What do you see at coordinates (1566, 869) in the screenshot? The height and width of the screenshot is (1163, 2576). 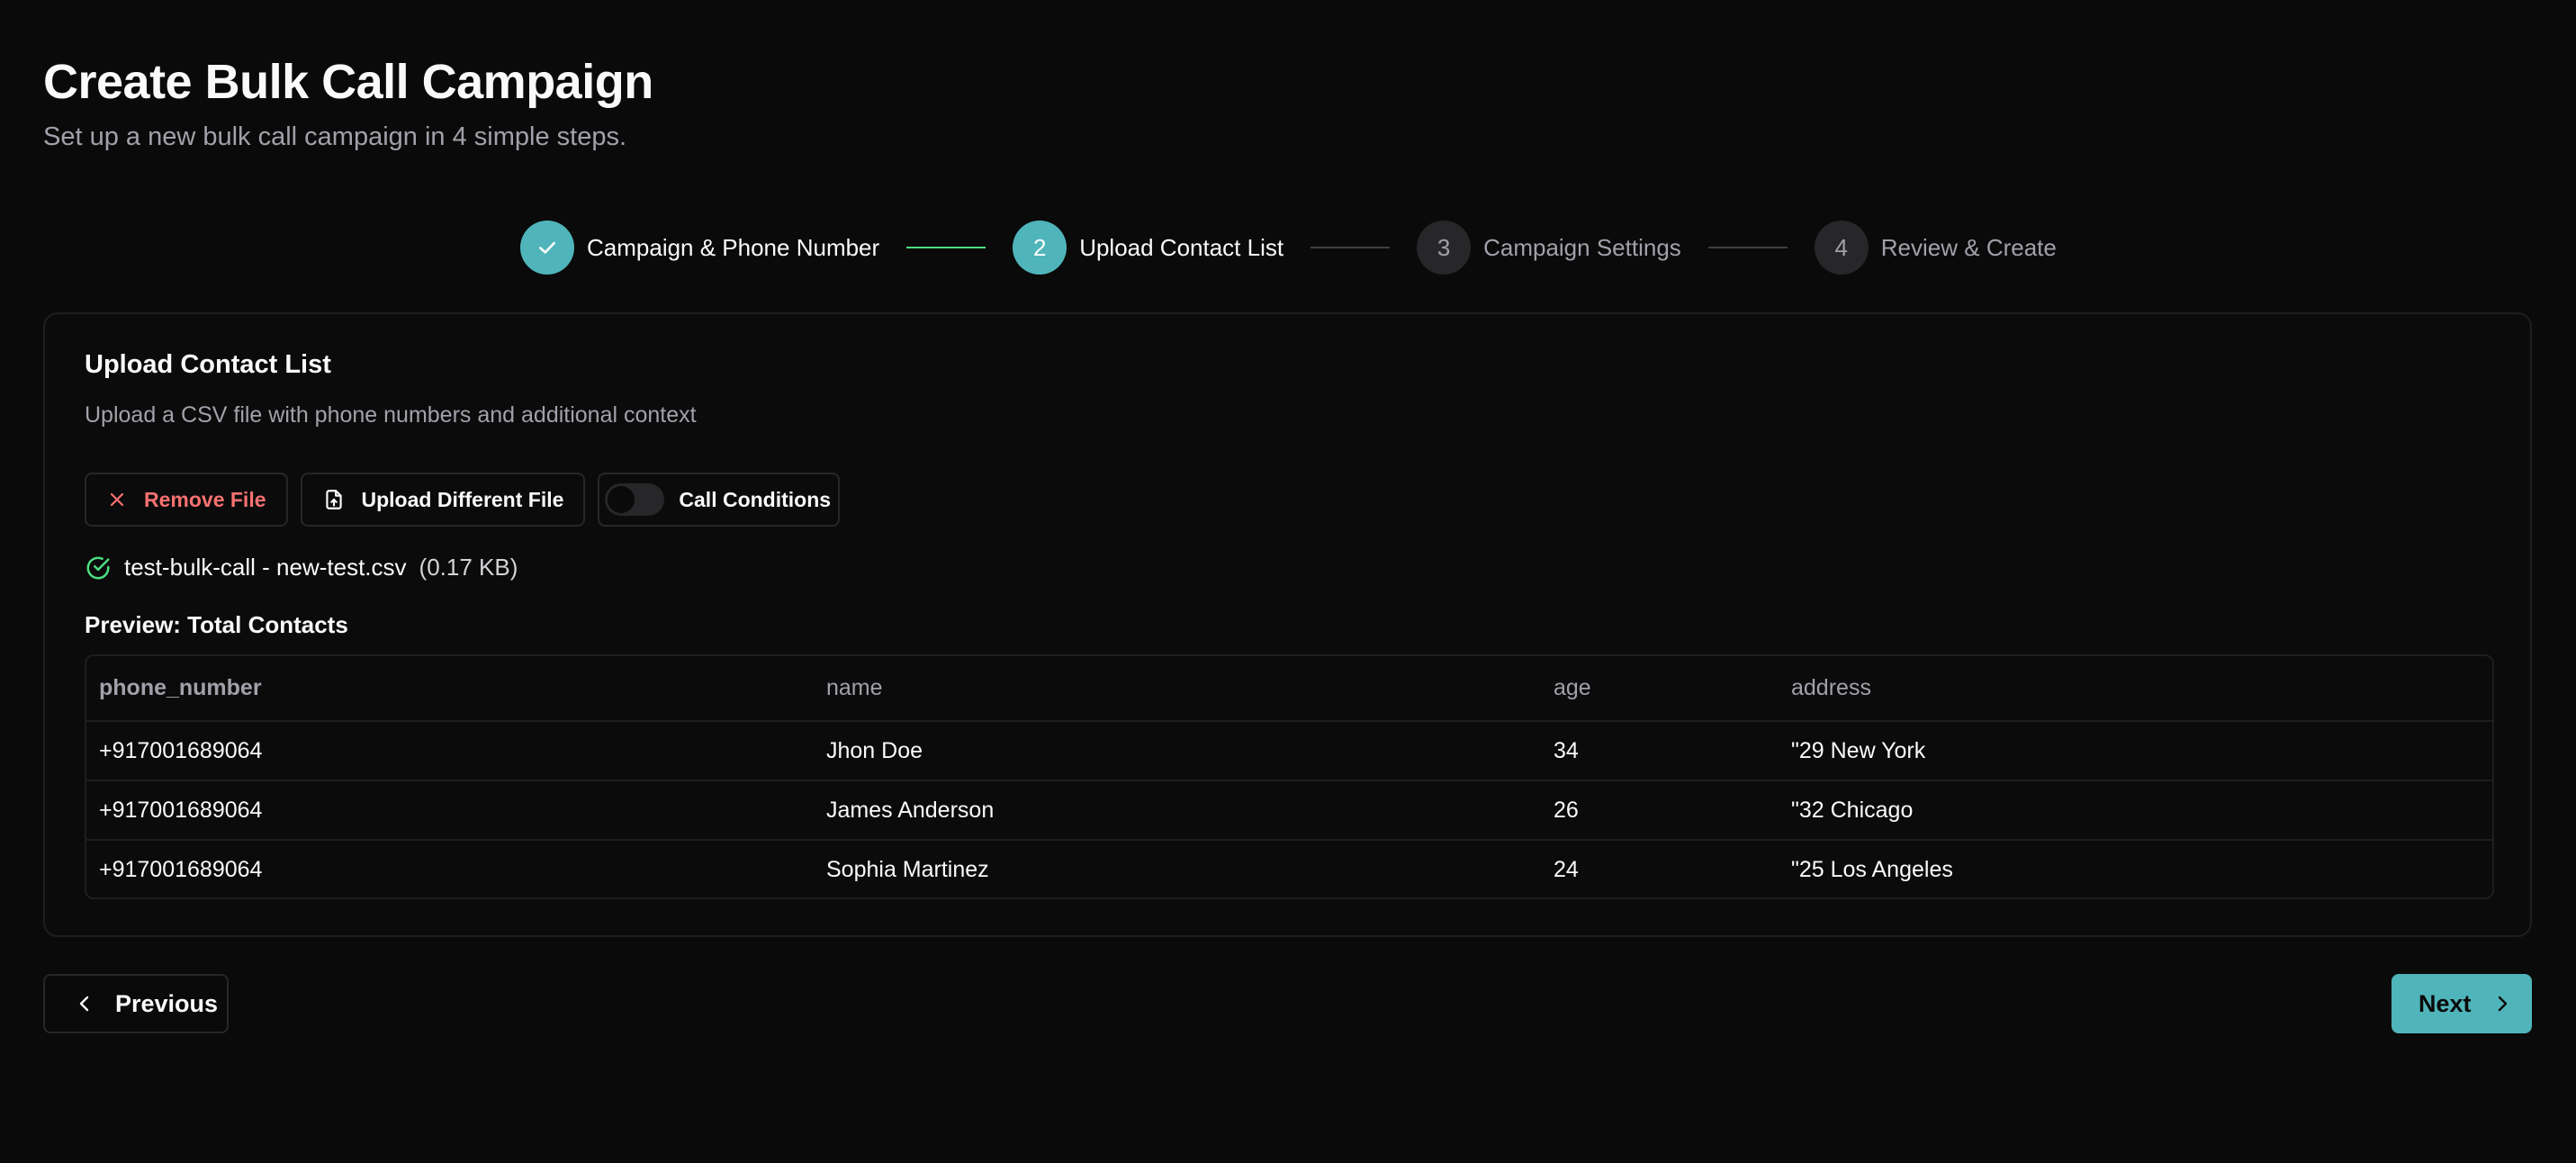 I see `table-cell: 24` at bounding box center [1566, 869].